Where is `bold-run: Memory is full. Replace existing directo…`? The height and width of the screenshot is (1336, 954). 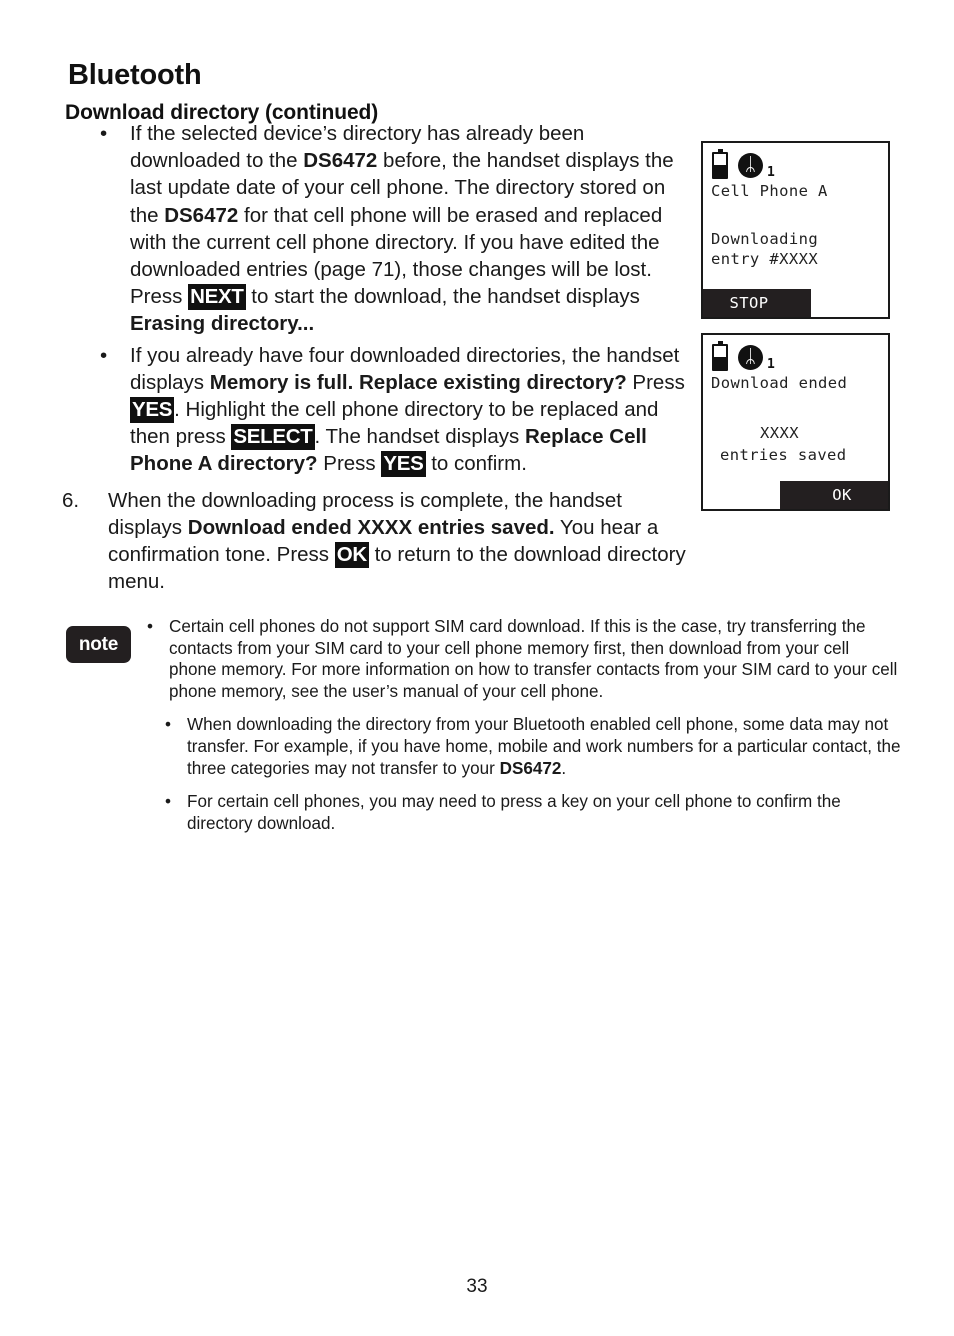 bold-run: Memory is full. Replace existing directo… is located at coordinates (418, 382).